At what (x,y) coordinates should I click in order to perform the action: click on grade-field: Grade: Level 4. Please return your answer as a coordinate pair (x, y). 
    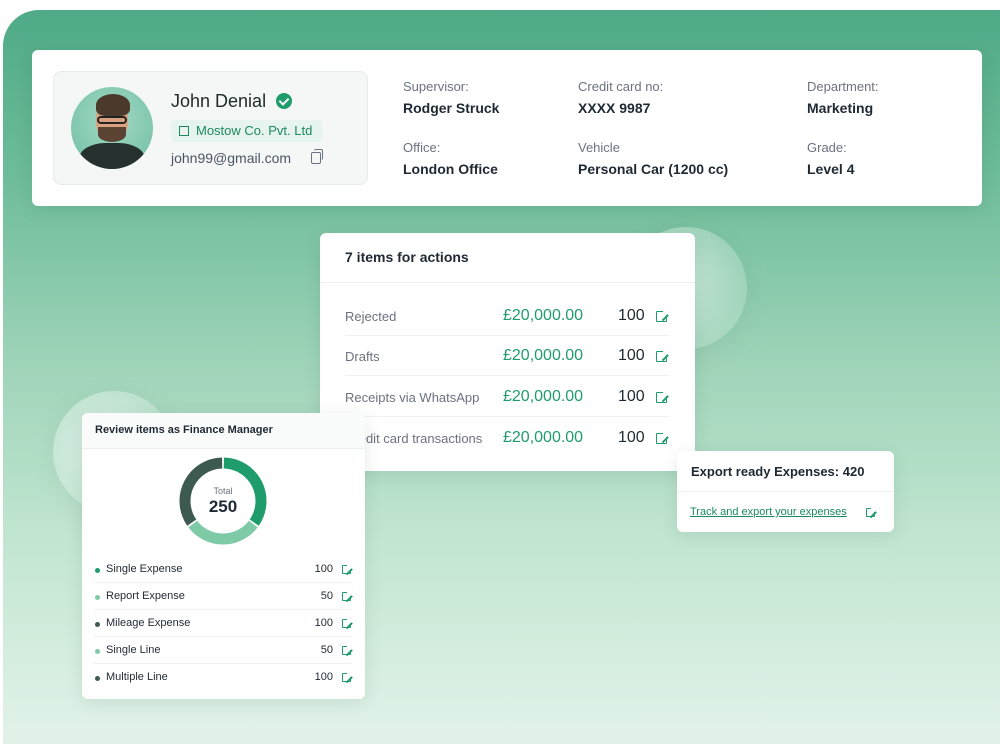
    Looking at the image, I should click on (830, 158).